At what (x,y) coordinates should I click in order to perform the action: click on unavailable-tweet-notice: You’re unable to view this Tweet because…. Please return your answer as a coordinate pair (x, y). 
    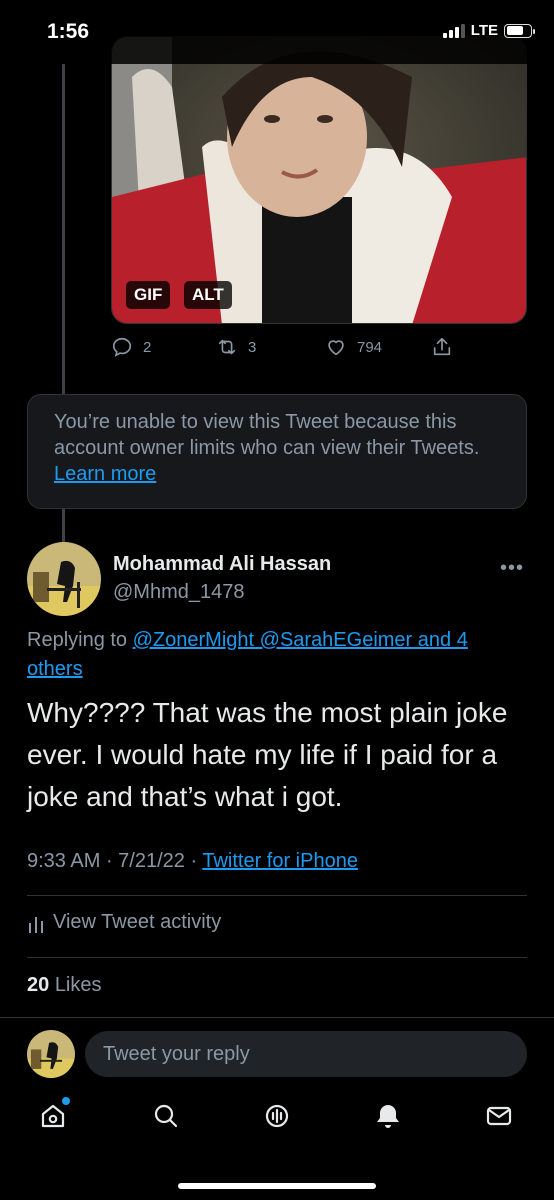
    Looking at the image, I should click on (277, 451).